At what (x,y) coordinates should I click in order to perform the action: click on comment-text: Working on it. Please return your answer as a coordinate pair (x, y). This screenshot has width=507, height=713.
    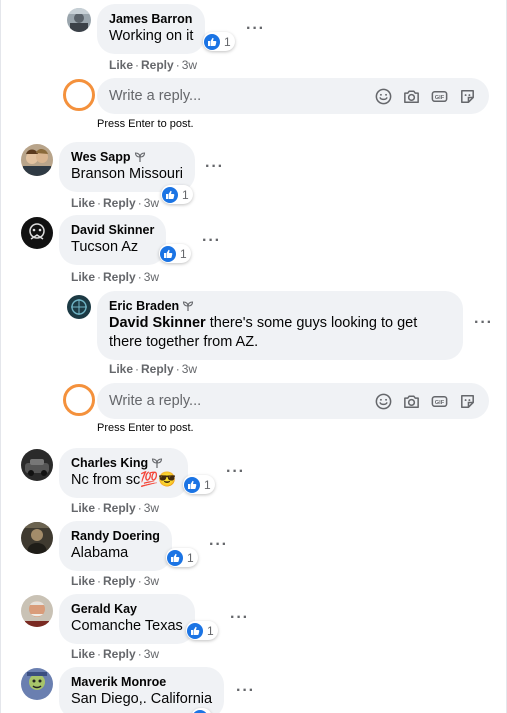
    Looking at the image, I should click on (151, 36).